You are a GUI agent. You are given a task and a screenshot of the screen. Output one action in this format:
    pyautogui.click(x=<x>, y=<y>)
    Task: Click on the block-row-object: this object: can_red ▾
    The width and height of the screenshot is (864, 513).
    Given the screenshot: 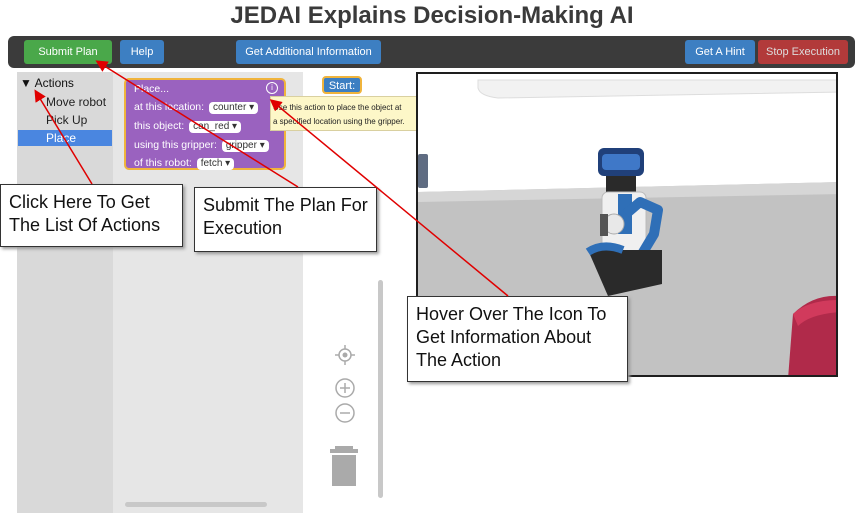 What is the action you would take?
    pyautogui.click(x=188, y=126)
    